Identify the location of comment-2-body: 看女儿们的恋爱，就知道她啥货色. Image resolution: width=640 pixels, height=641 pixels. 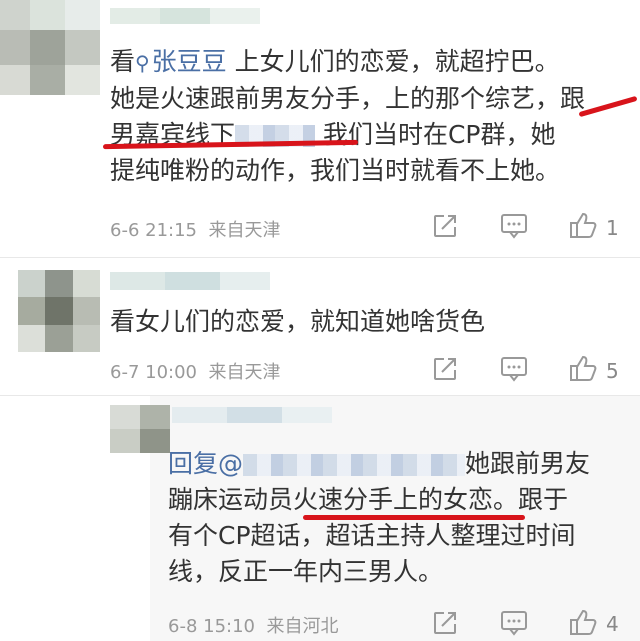
(298, 321).